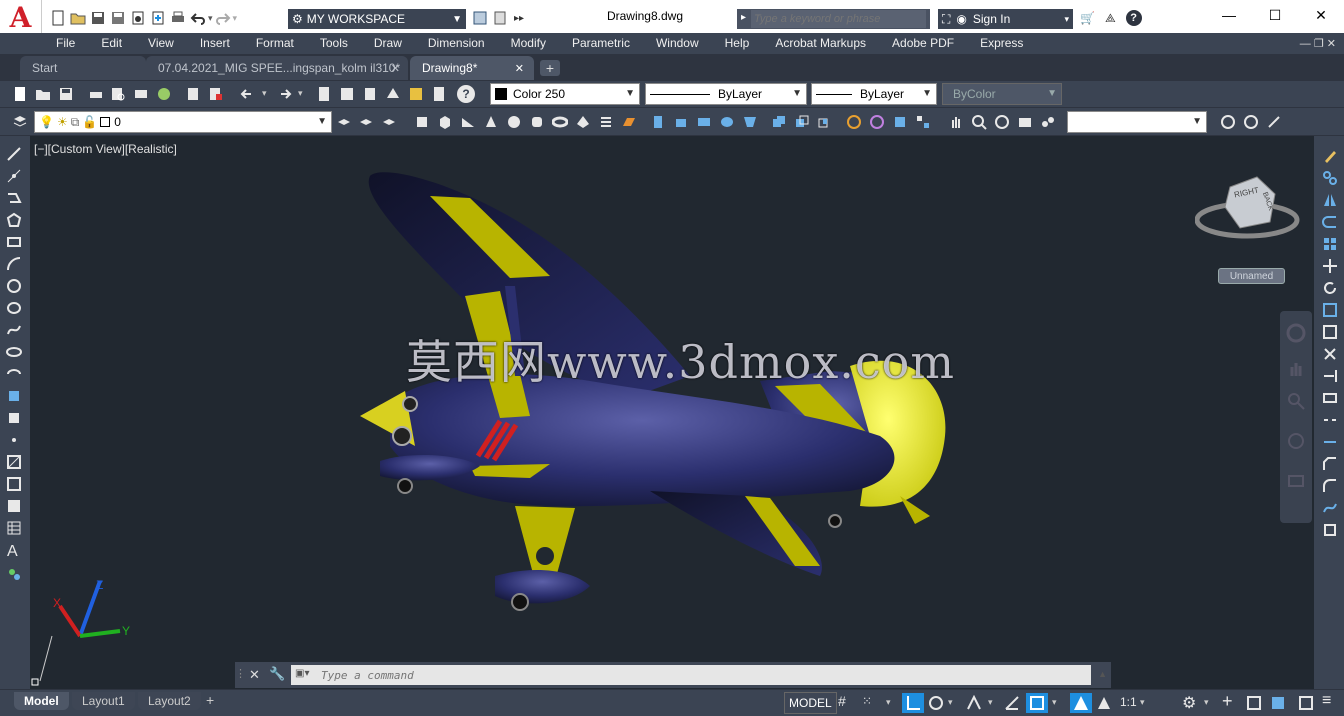  I want to click on 3d-align-icon, so click(900, 122).